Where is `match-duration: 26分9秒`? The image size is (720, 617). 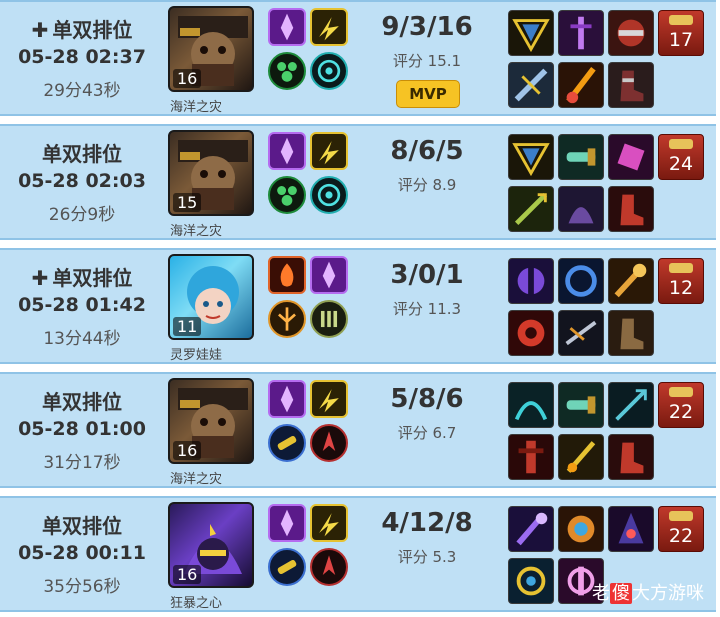
match-duration: 26分9秒 is located at coordinates (82, 215).